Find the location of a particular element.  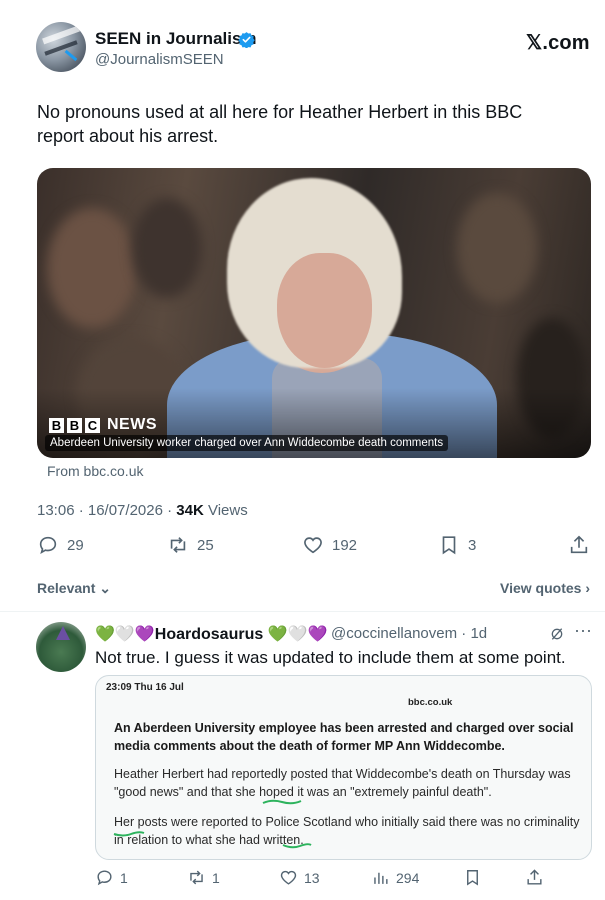

reply-share-button is located at coordinates (534, 877).